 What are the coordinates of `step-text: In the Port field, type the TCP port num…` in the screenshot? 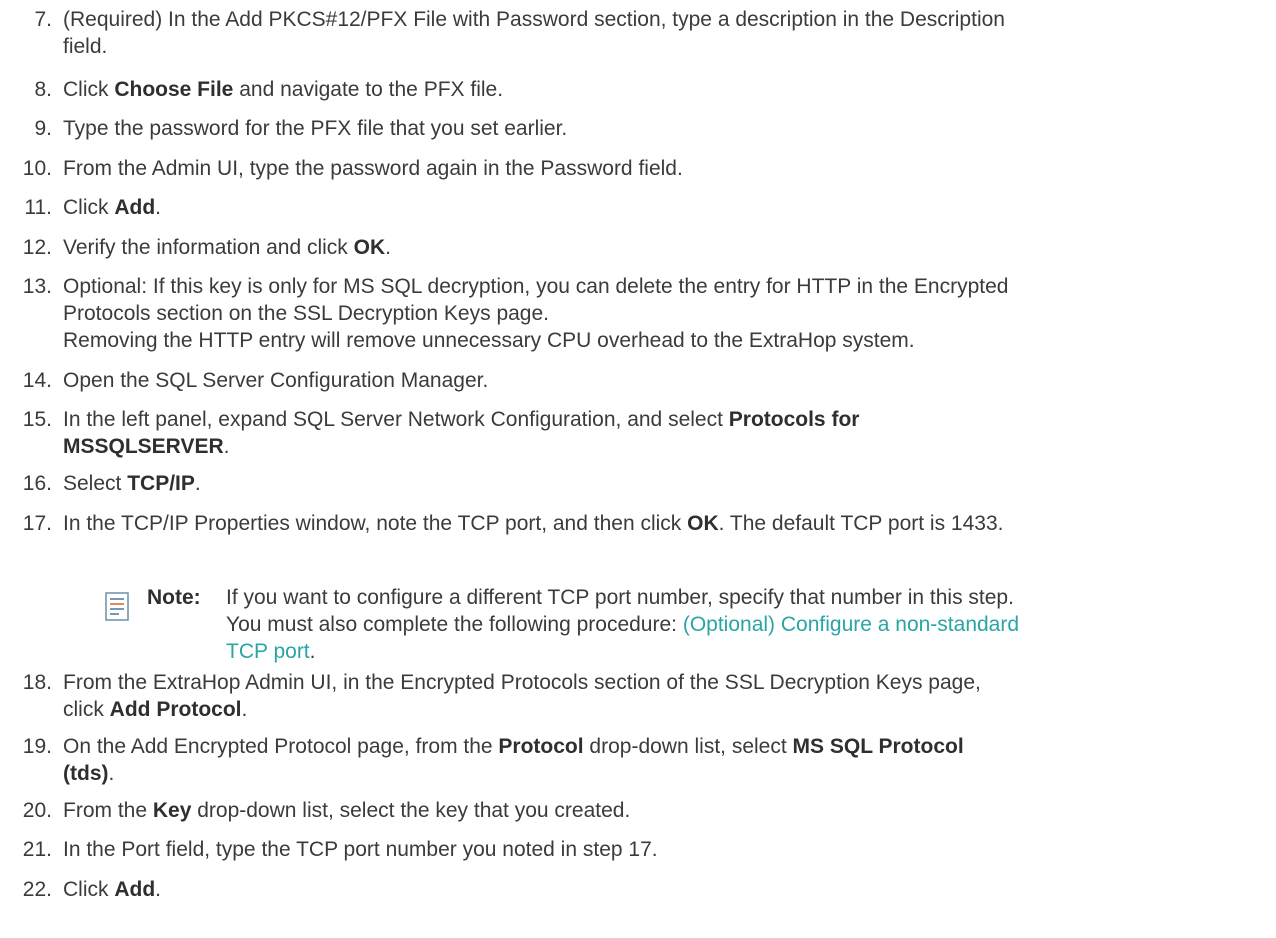 It's located at (360, 849).